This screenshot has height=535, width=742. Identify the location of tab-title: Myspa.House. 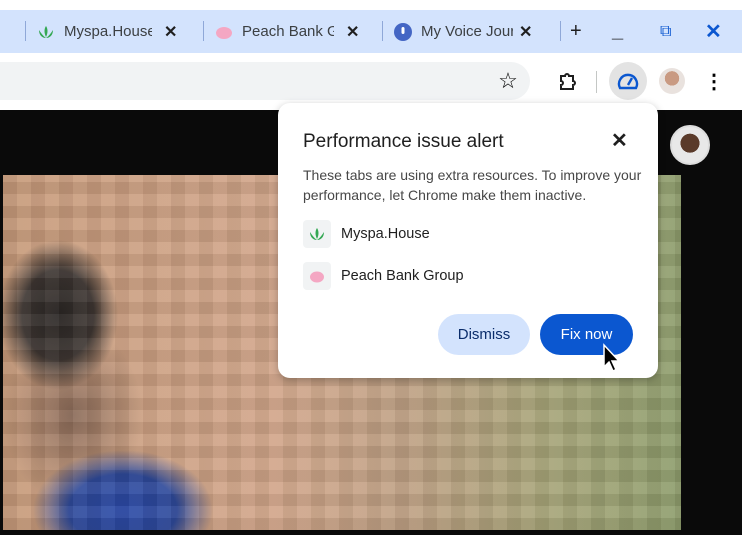
(108, 31).